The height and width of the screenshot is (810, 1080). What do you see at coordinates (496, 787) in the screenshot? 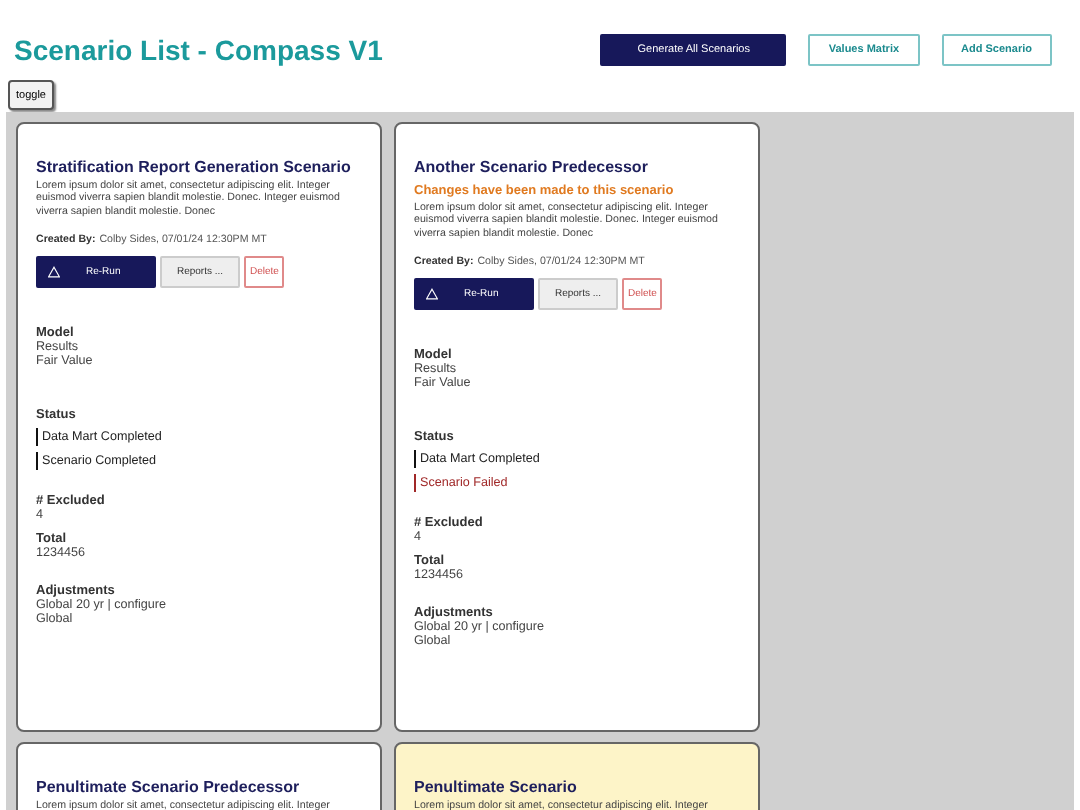
I see `card-title: Penultimate Scenario` at bounding box center [496, 787].